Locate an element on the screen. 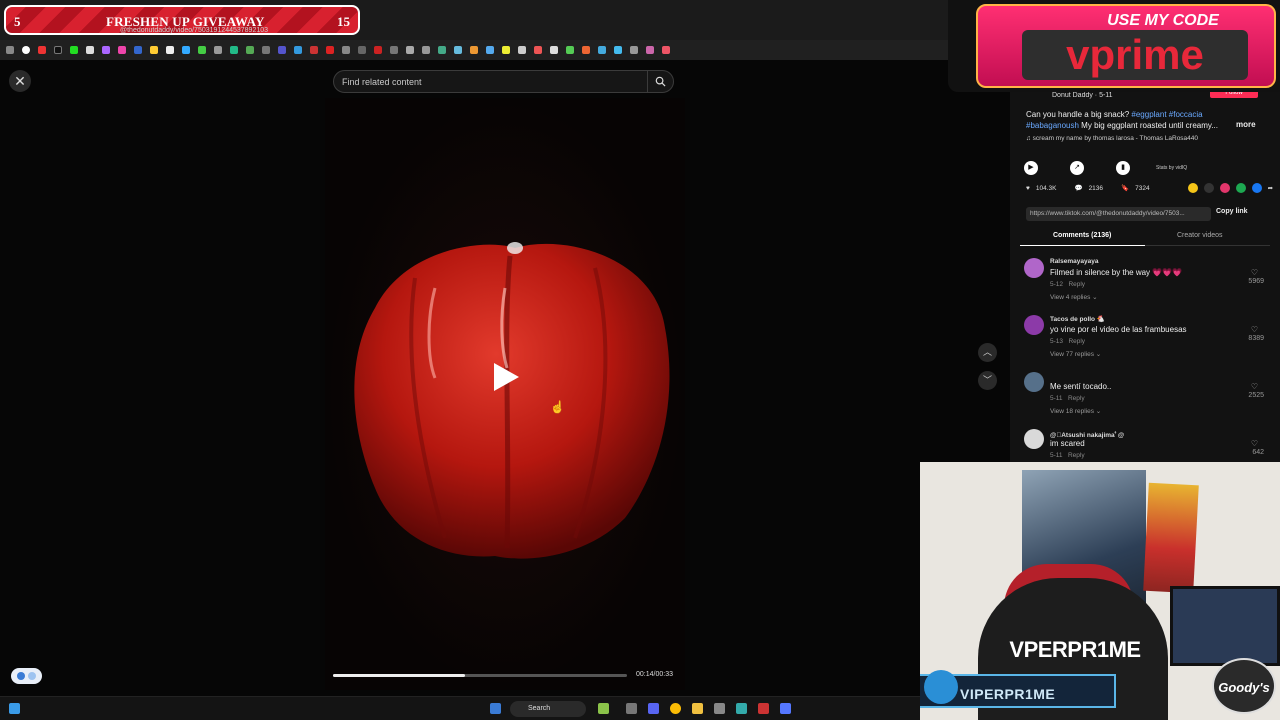  tiktok-icon is located at coordinates (58, 50).